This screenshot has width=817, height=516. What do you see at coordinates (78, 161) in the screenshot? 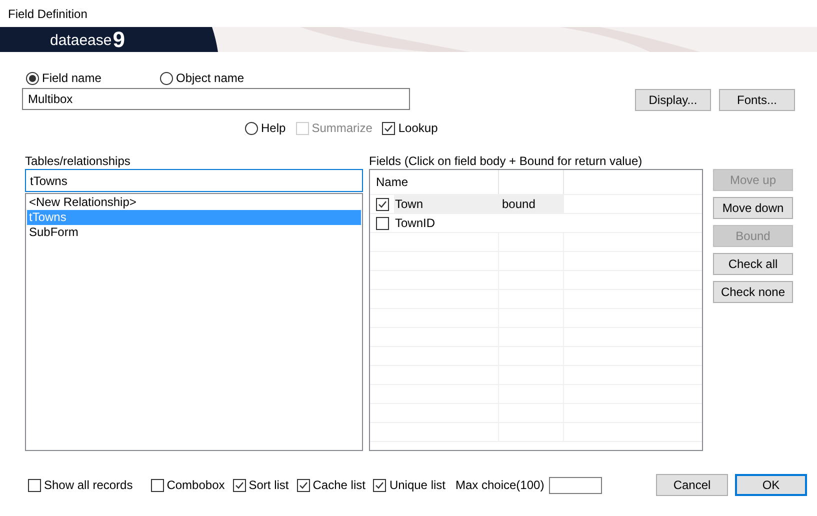
I see `section-label: Tables/relationships` at bounding box center [78, 161].